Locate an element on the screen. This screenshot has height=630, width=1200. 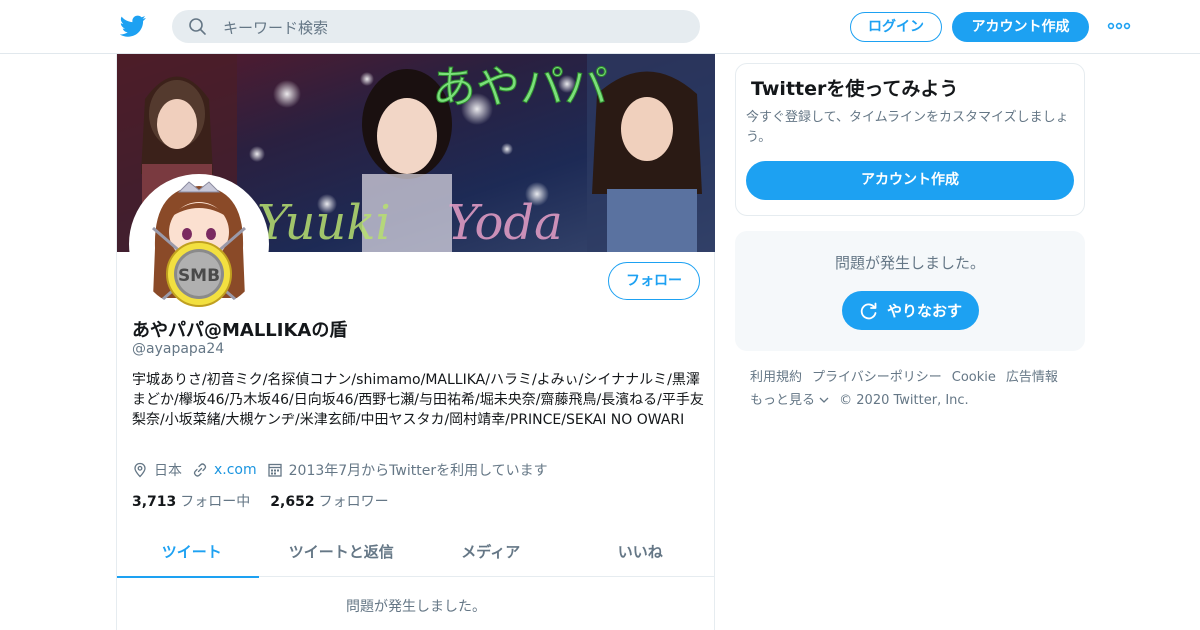
footer-more-link: もっと見る is located at coordinates (789, 400).